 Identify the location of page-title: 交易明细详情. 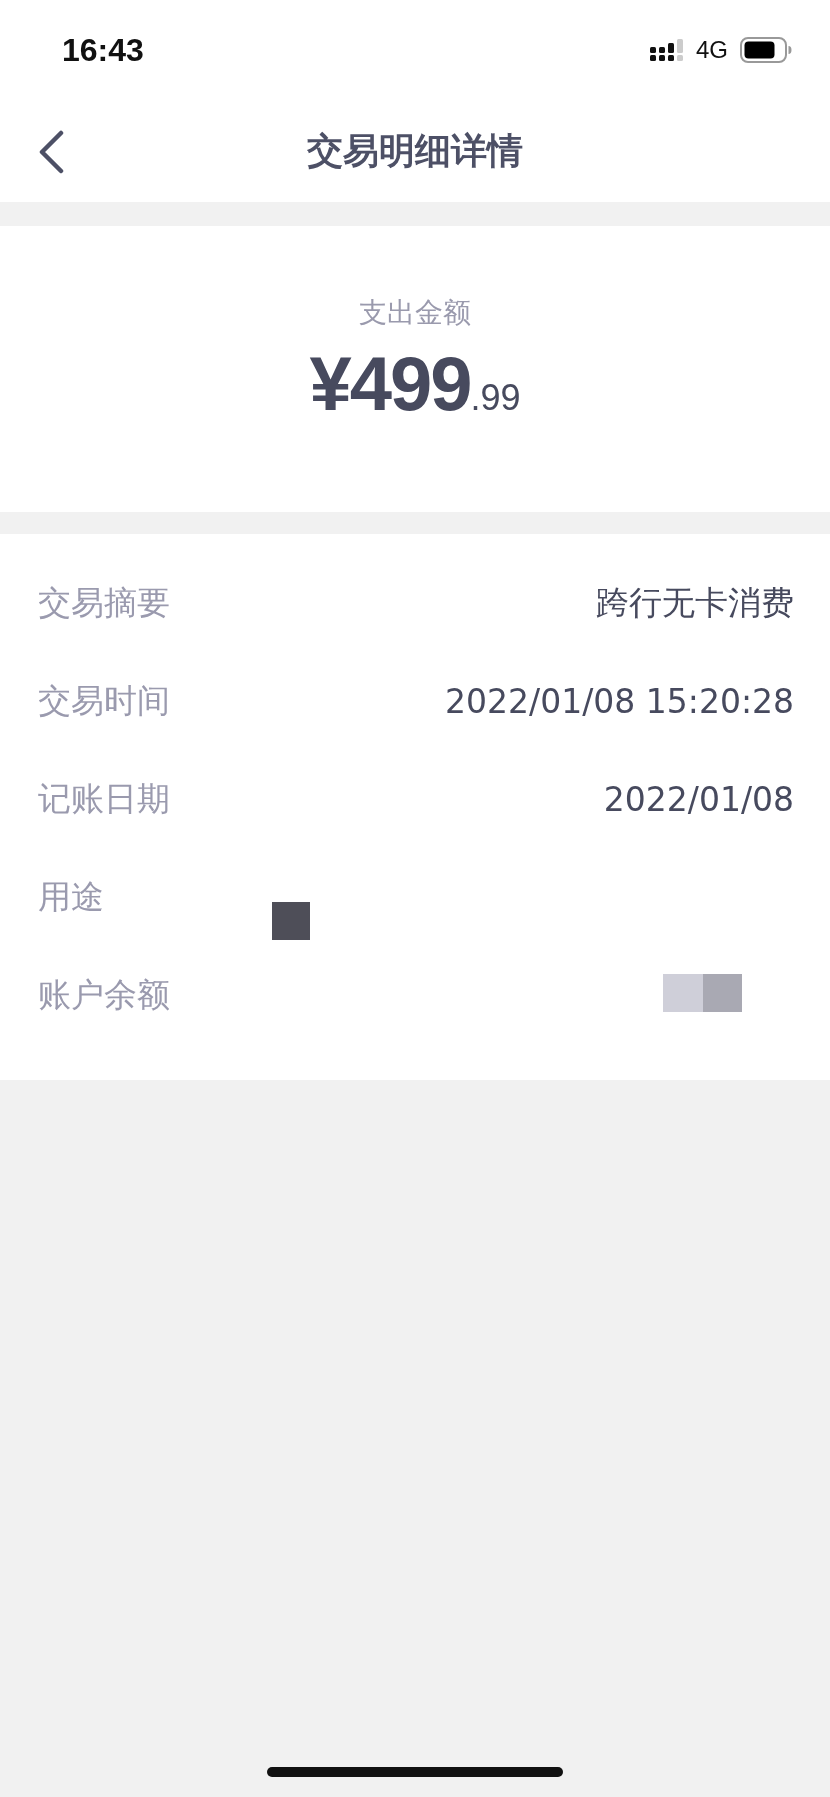
(415, 150).